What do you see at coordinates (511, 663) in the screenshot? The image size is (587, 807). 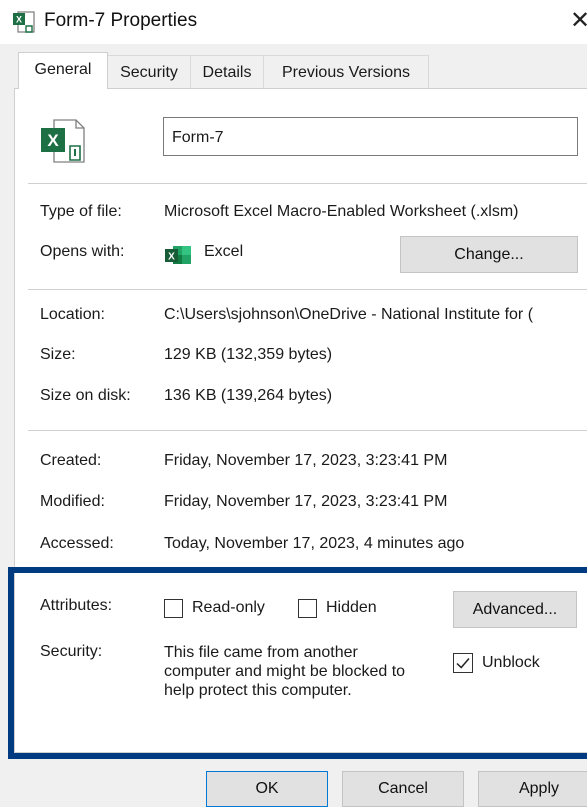 I see `unblock-label: Unblock` at bounding box center [511, 663].